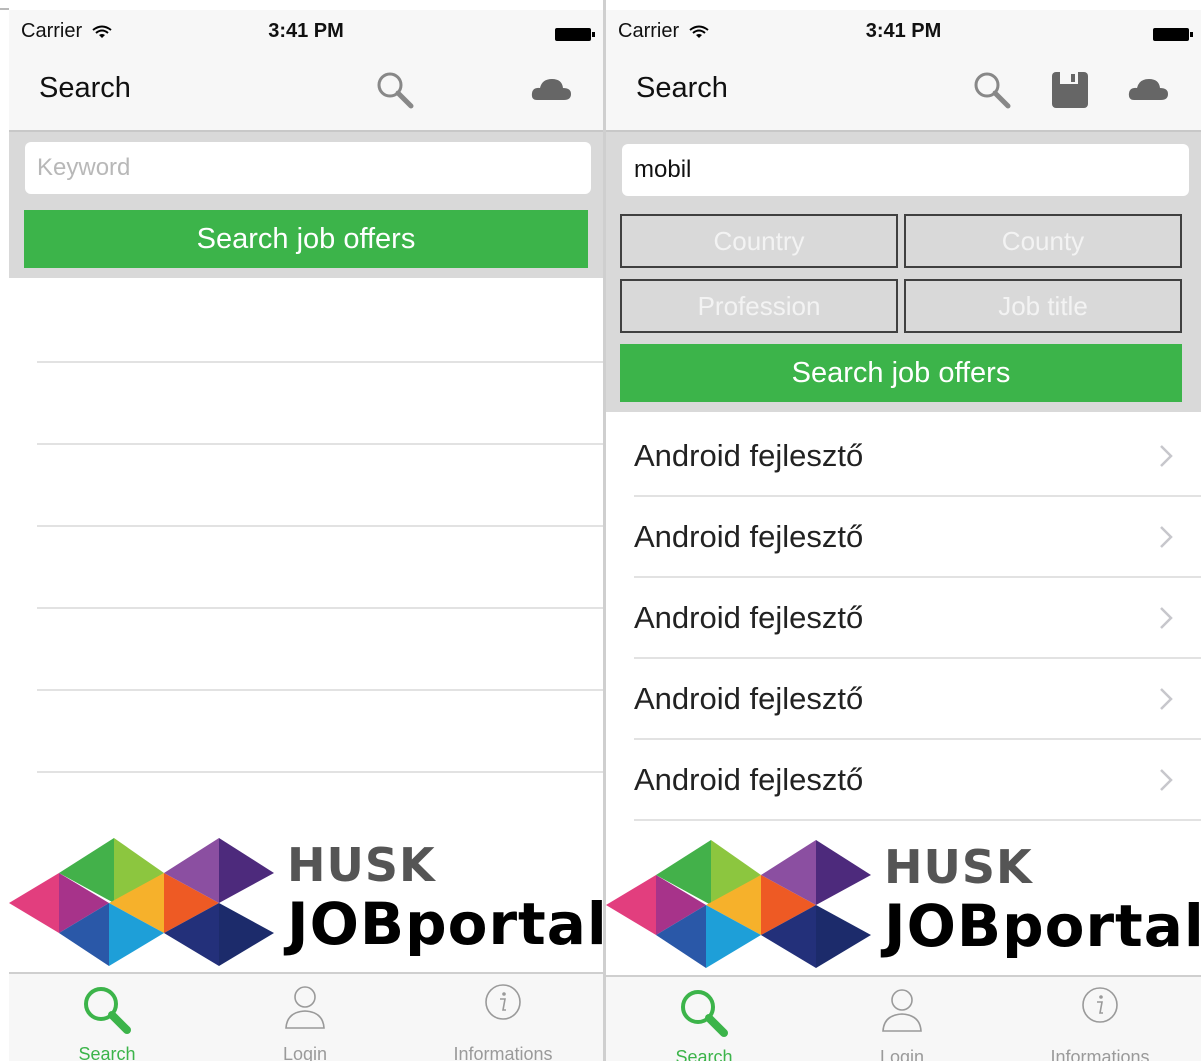 The image size is (1201, 1061). Describe the element at coordinates (1043, 306) in the screenshot. I see `job-title-filter-button: Job title` at that location.